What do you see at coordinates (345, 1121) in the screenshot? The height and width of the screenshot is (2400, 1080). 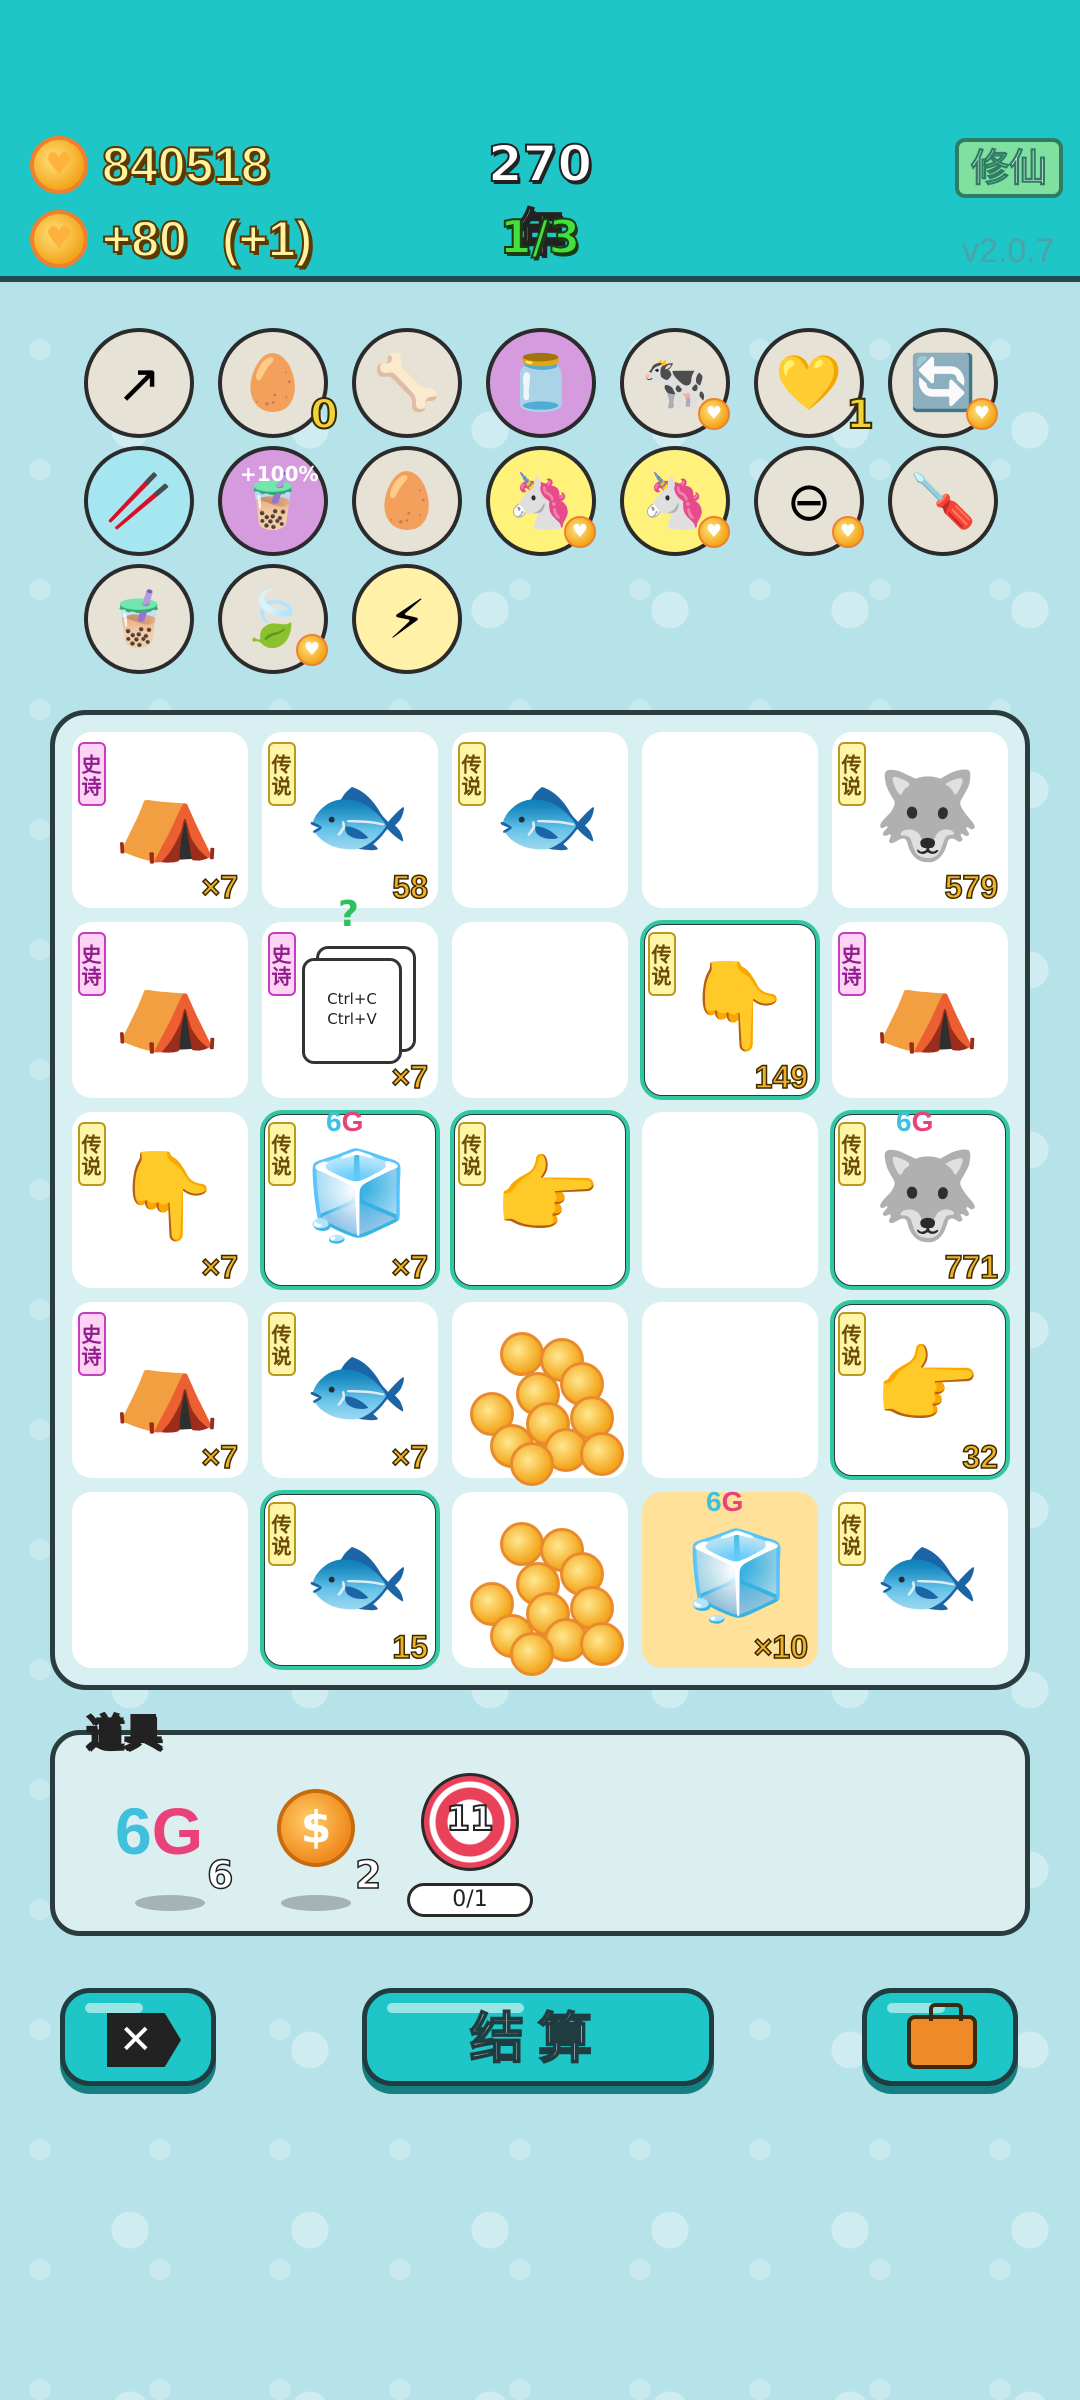 I see `six-g-badge: 6G` at bounding box center [345, 1121].